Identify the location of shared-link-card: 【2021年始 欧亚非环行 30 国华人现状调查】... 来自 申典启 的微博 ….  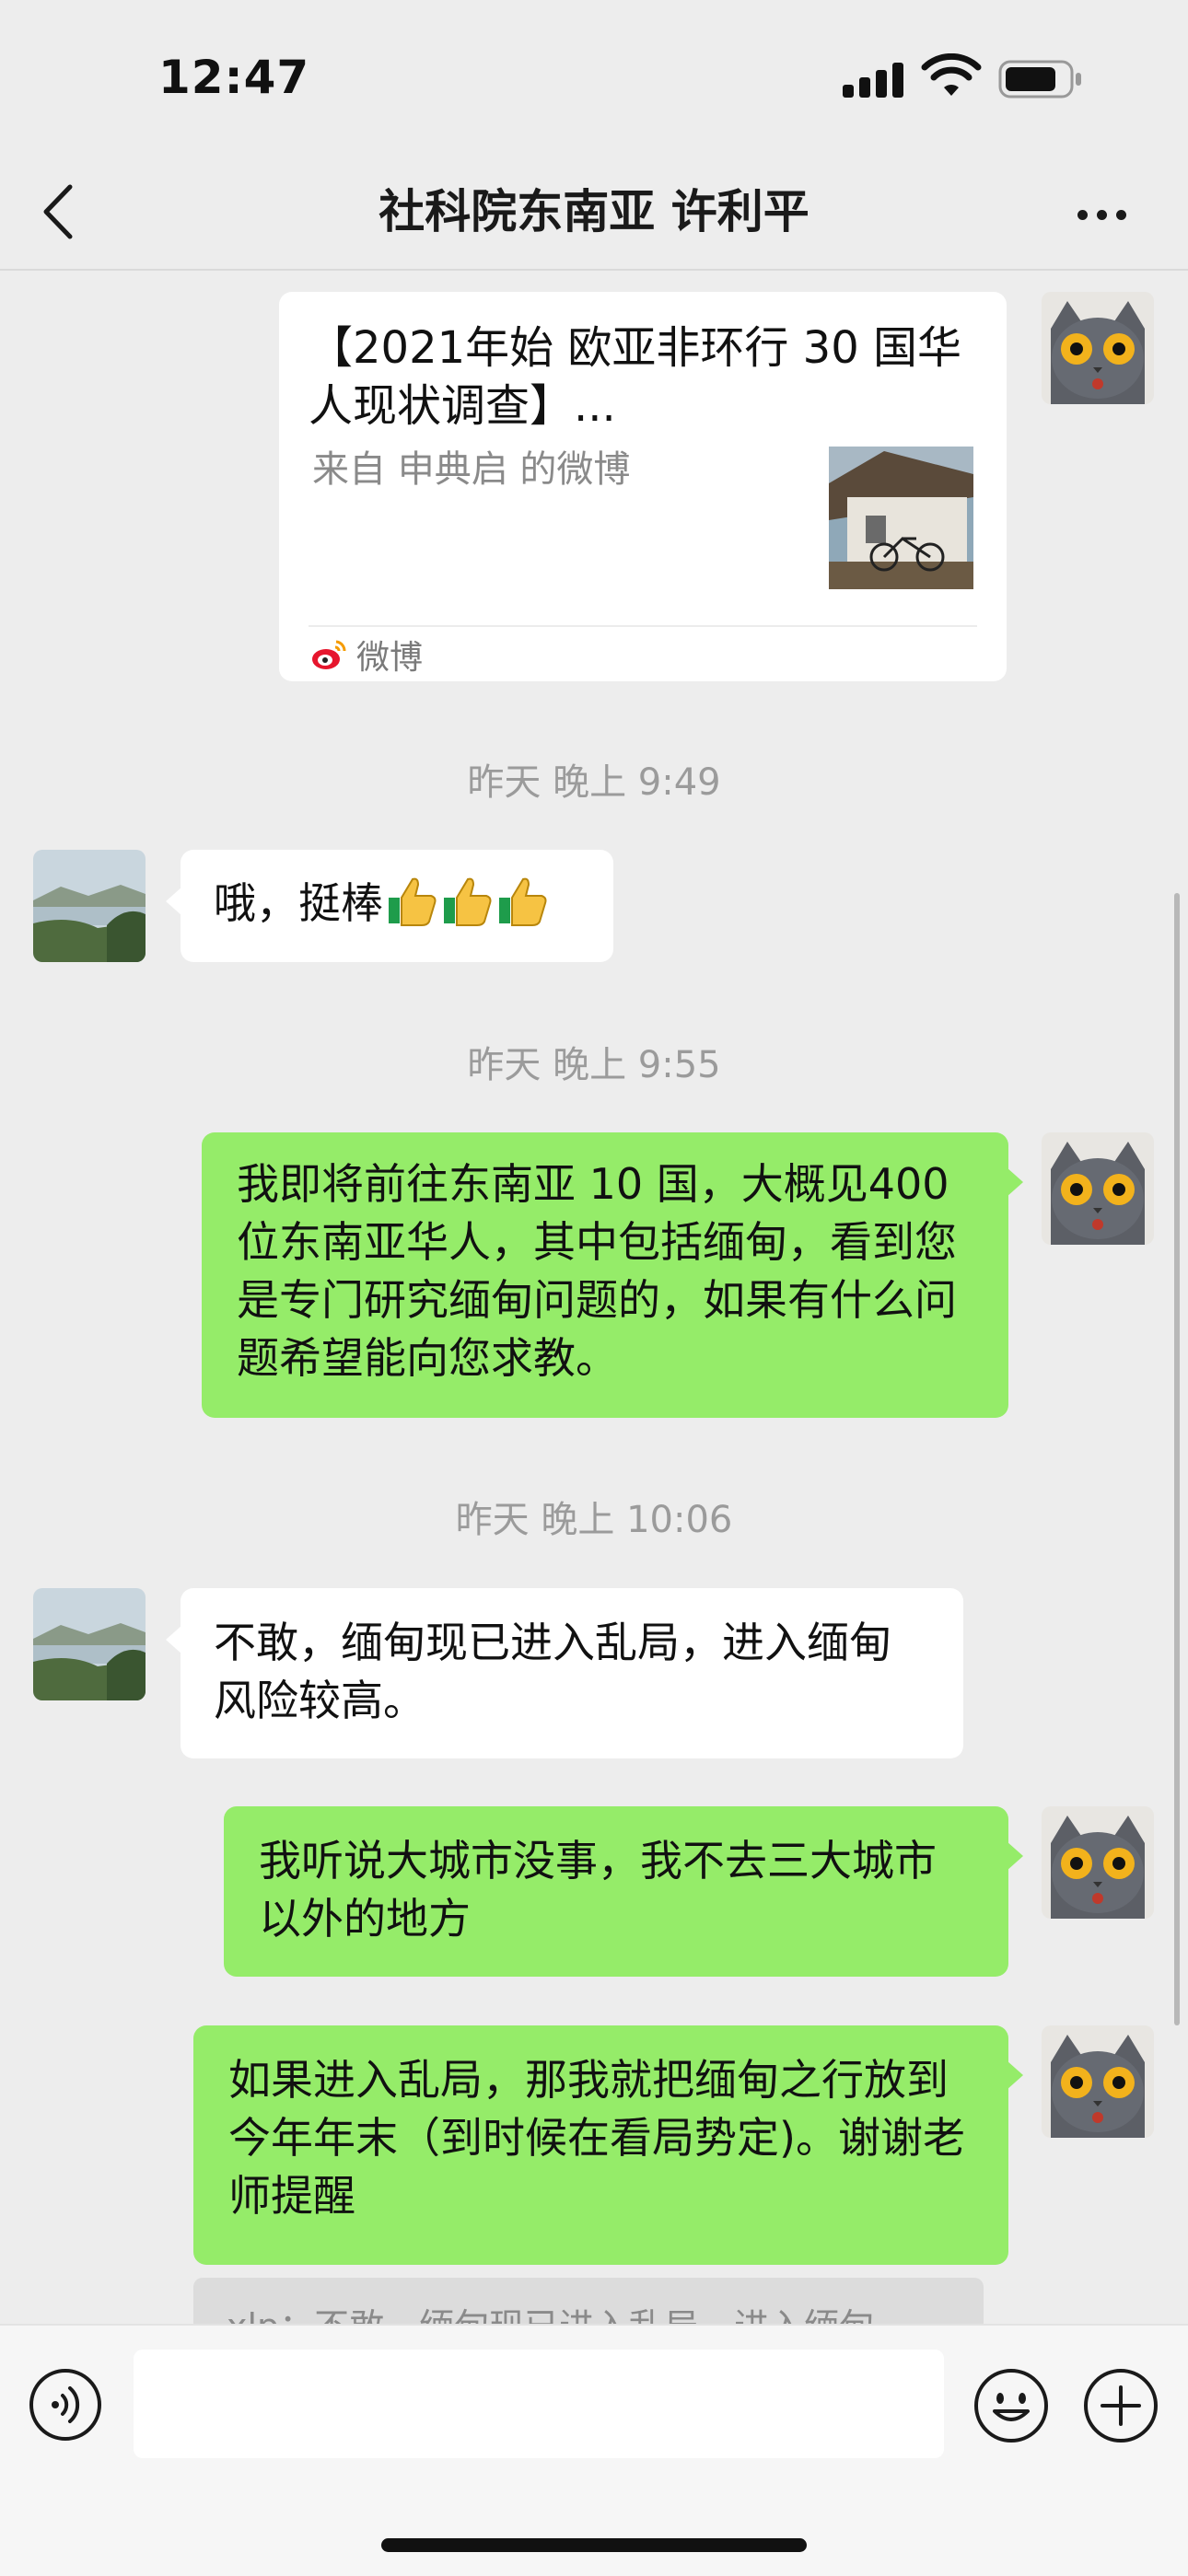
(643, 486).